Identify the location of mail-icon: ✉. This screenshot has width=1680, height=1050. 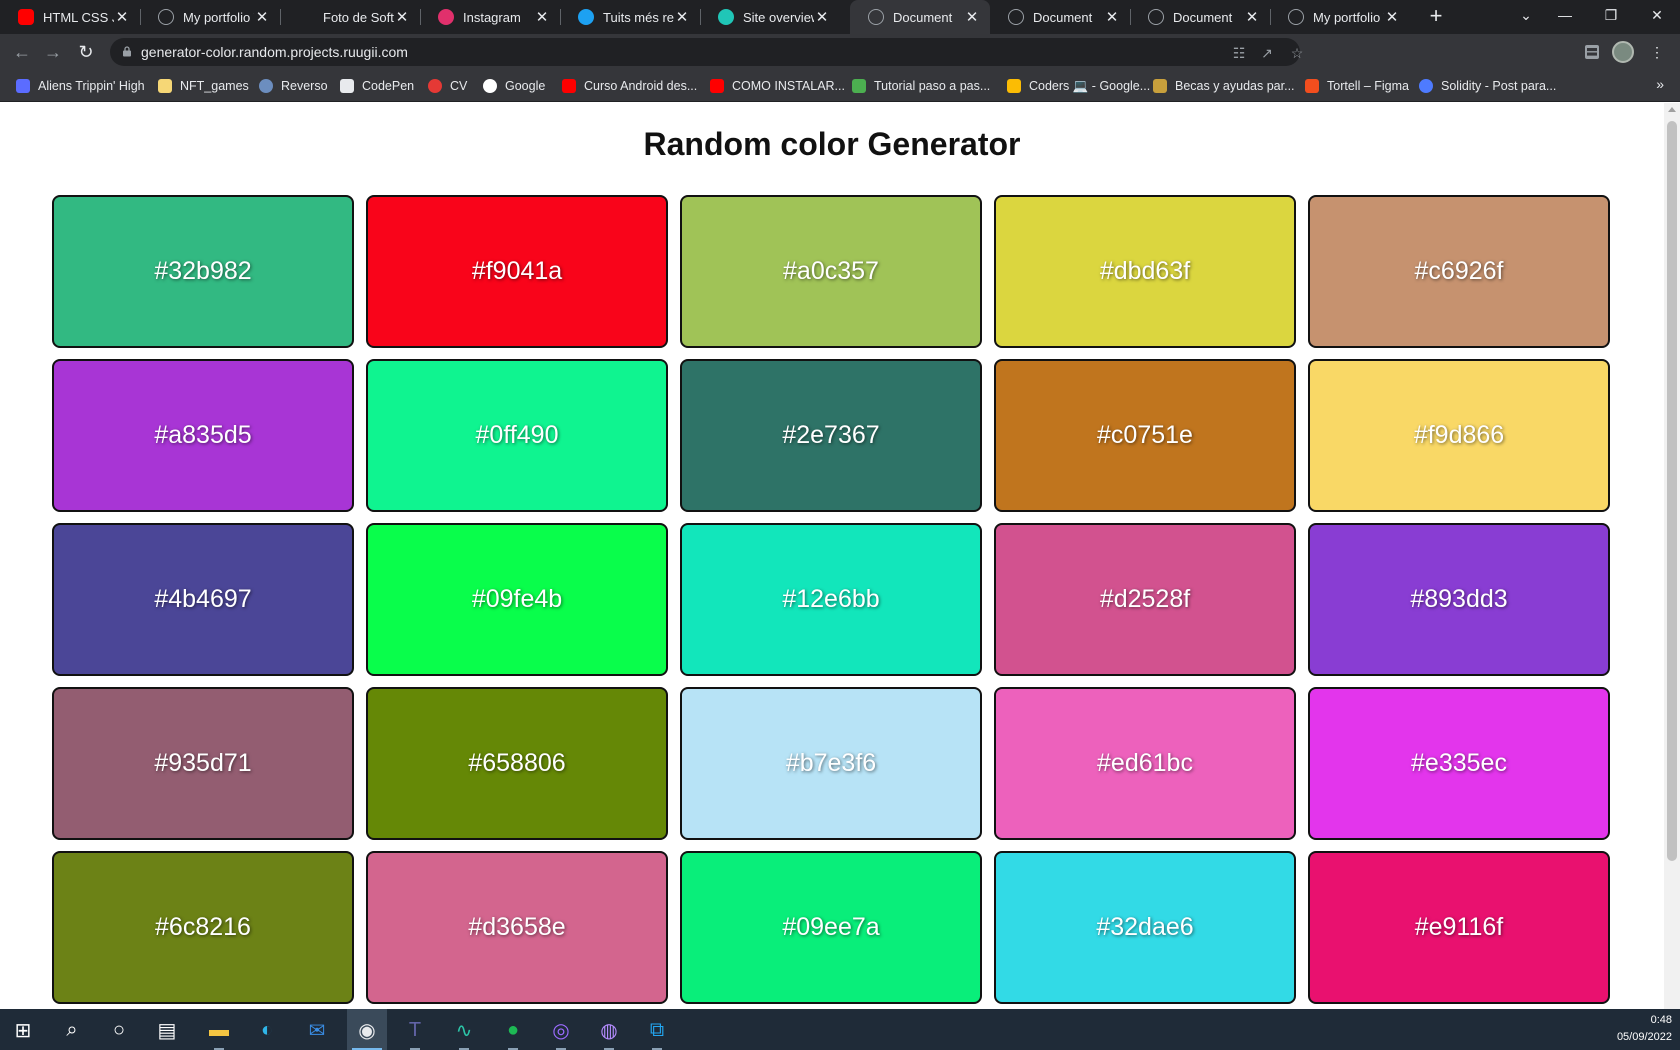
(317, 1030).